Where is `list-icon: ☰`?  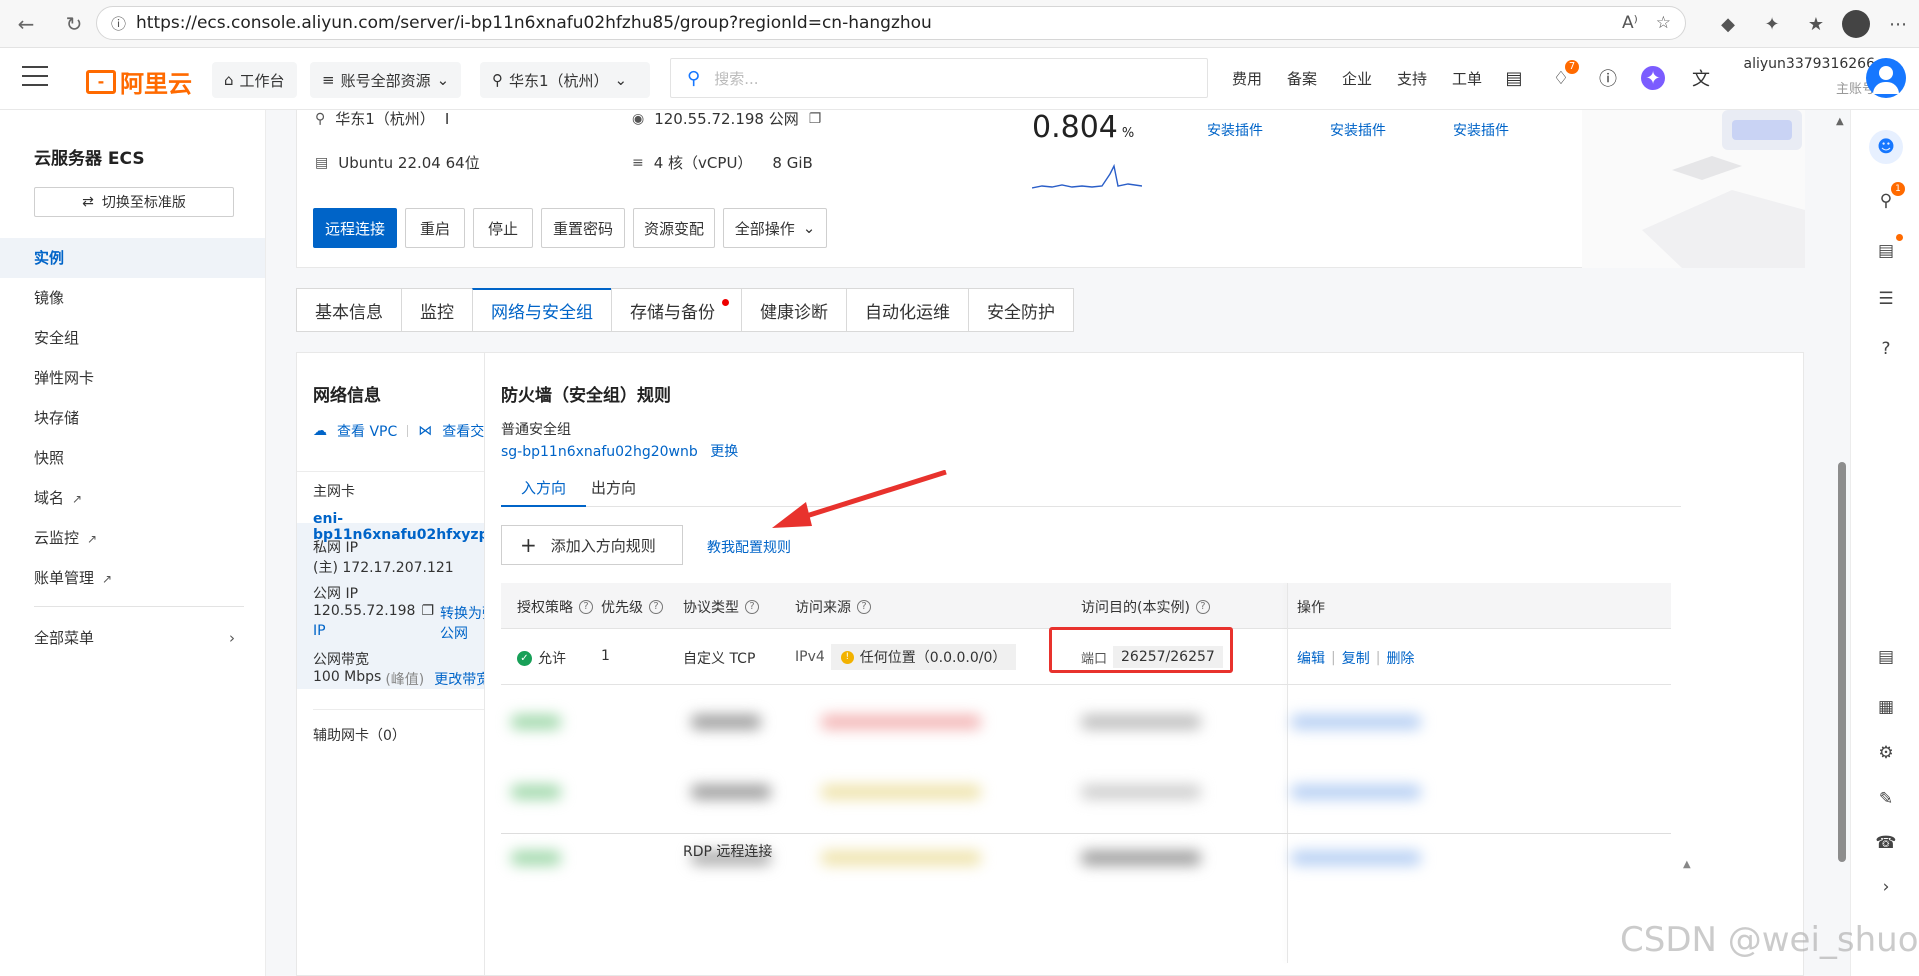 list-icon: ☰ is located at coordinates (1886, 299).